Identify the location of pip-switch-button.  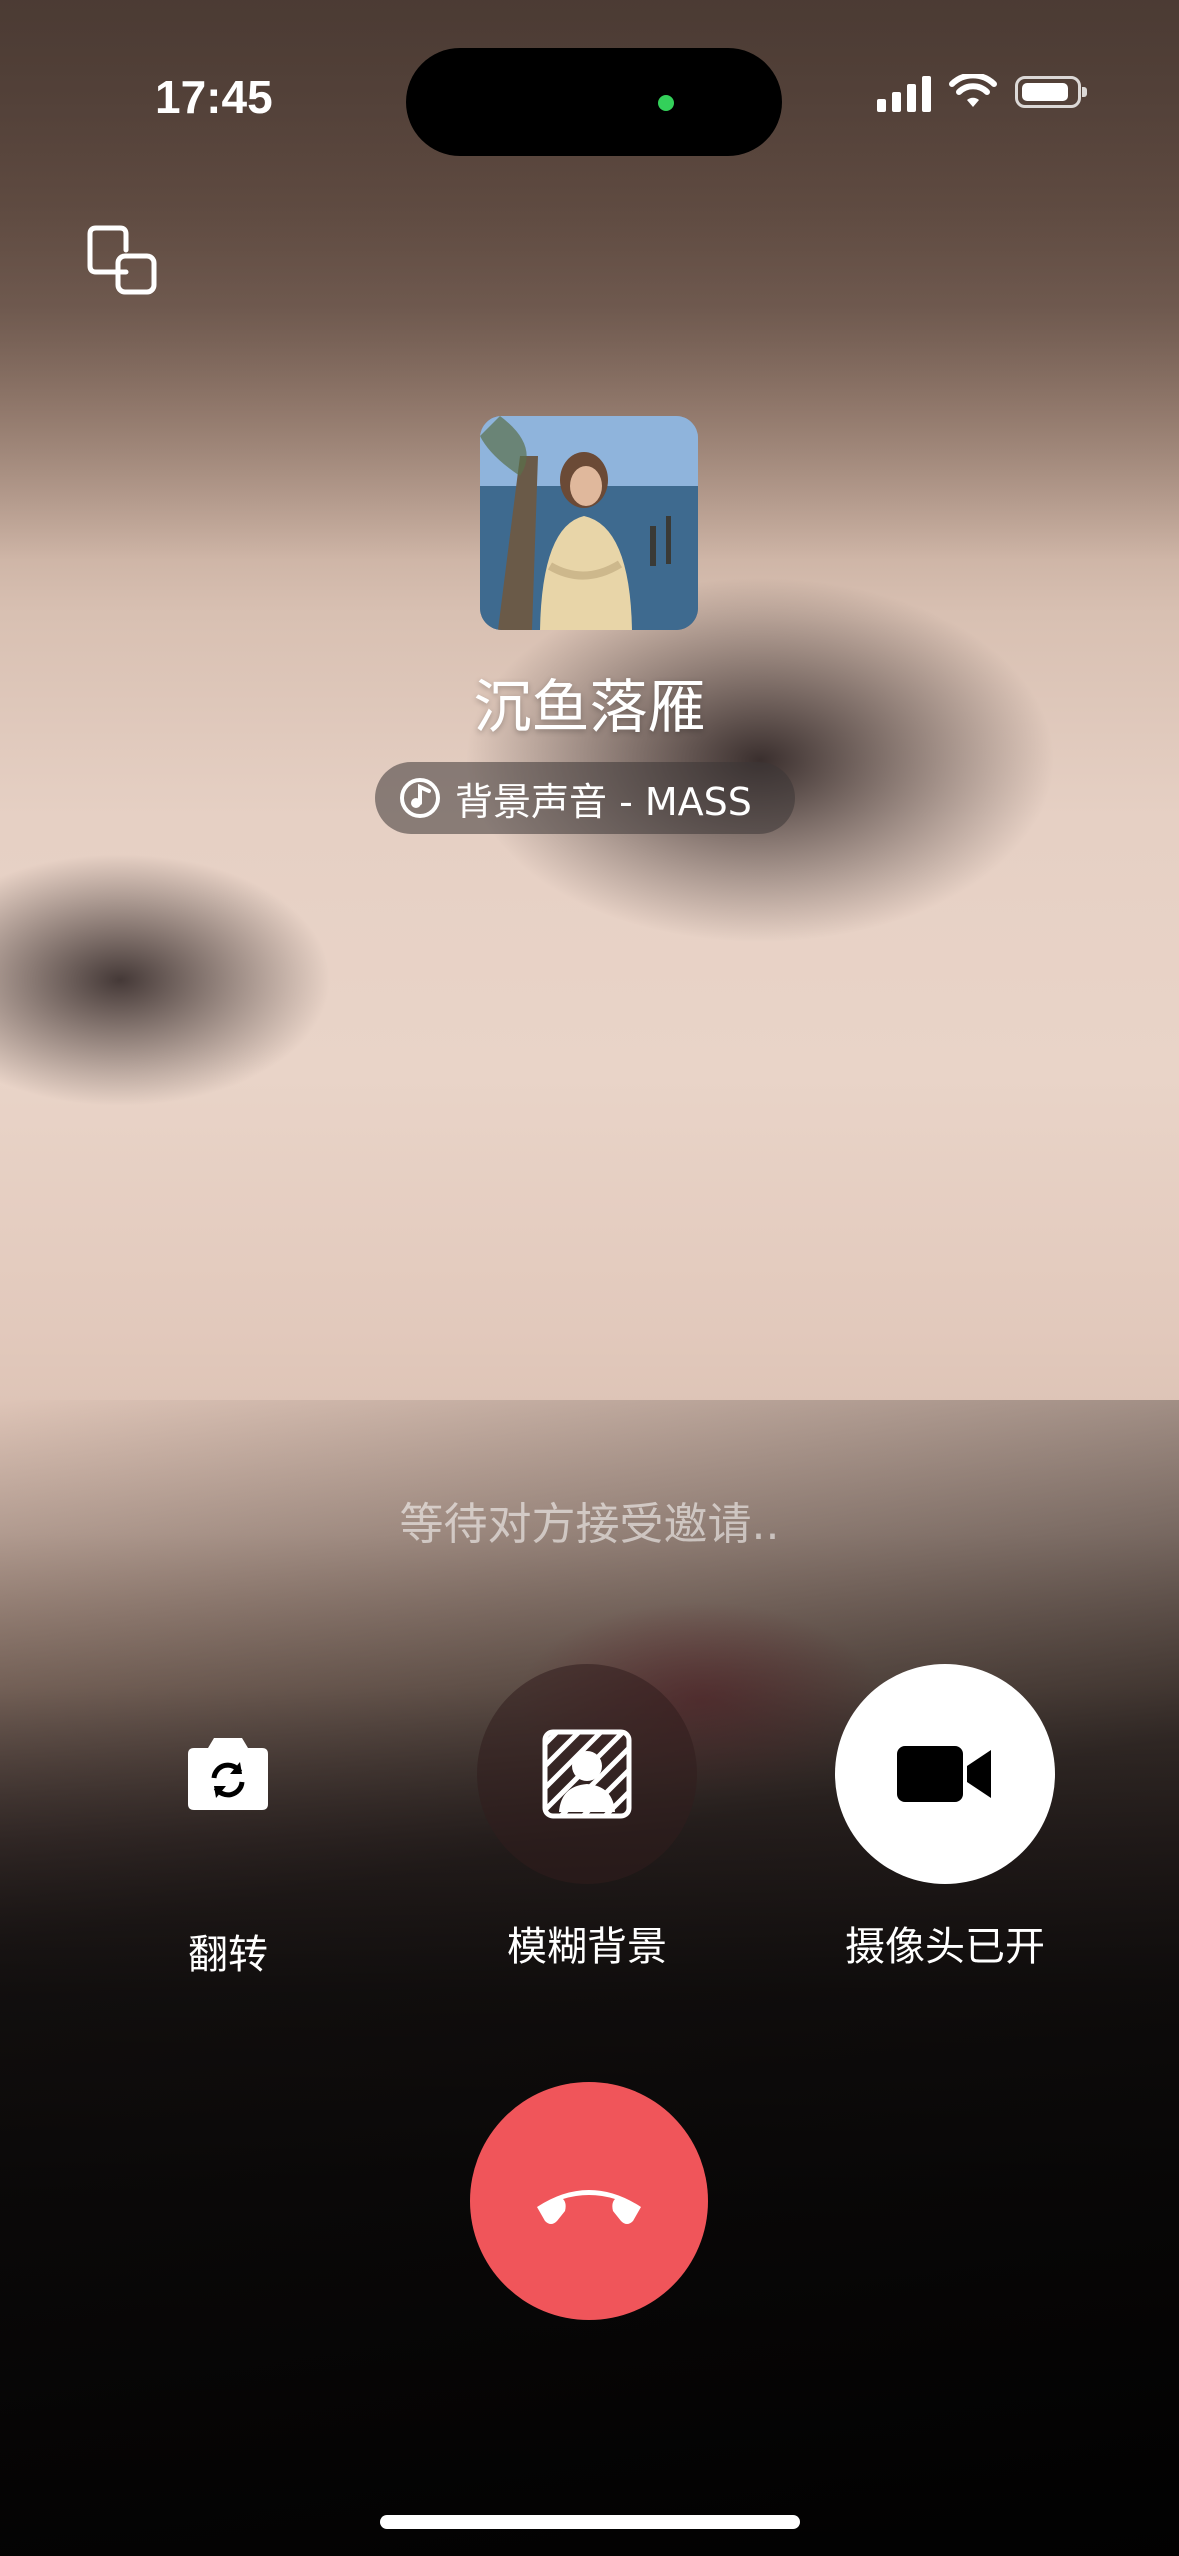
(123, 259).